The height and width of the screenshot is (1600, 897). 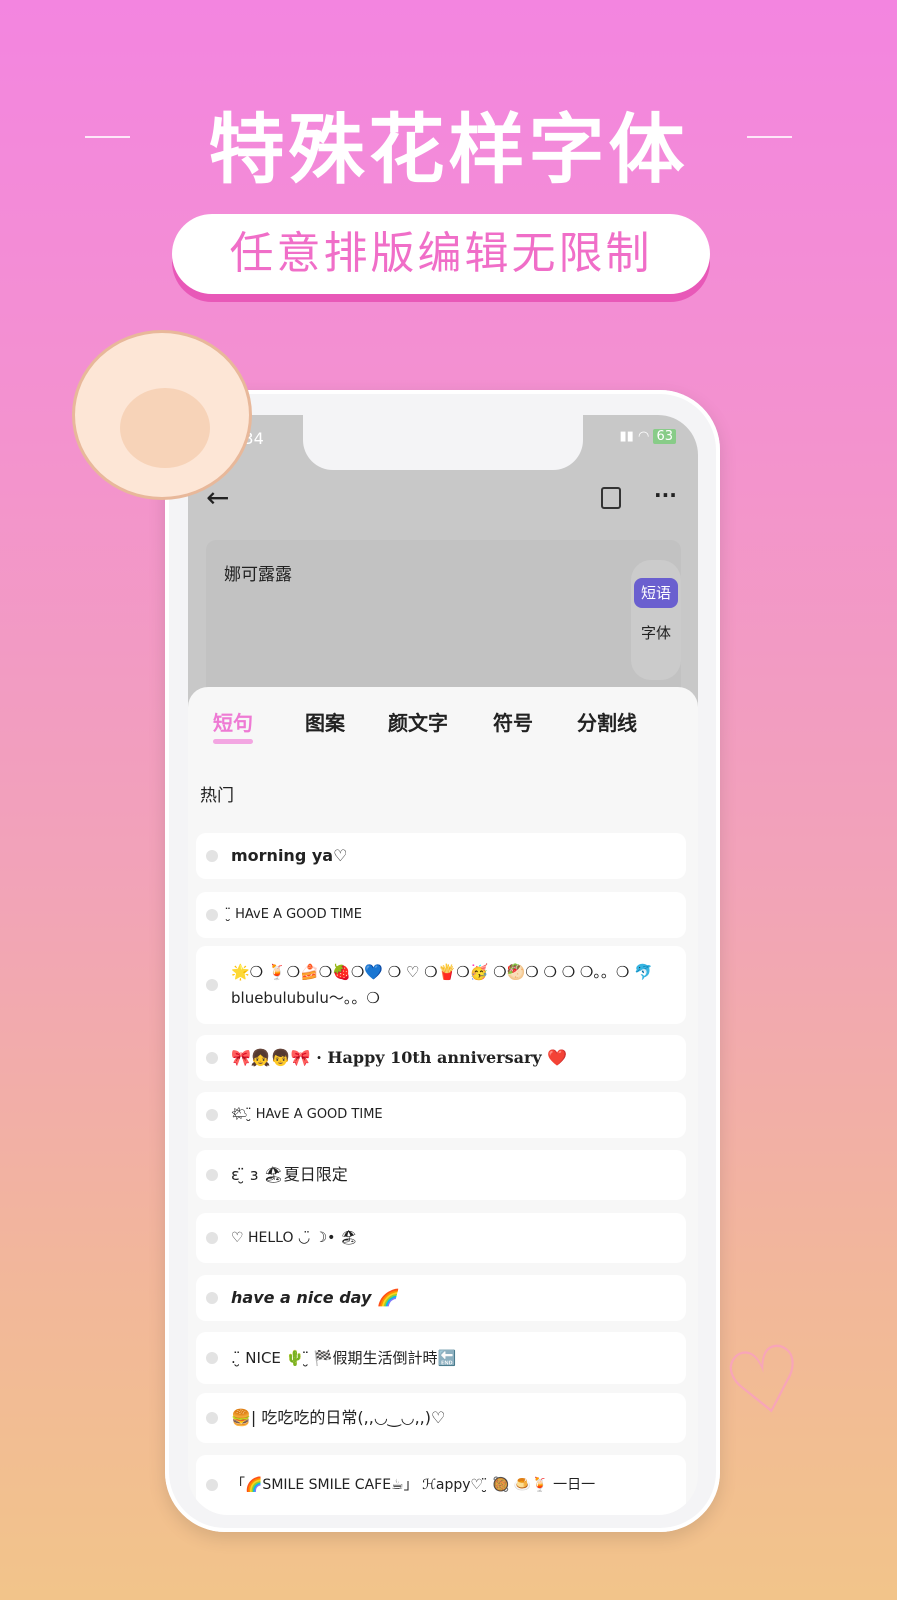 I want to click on phrase-text: 🎀👧👦🎀 · Happy 10th anniversary ❤️, so click(x=399, y=1057).